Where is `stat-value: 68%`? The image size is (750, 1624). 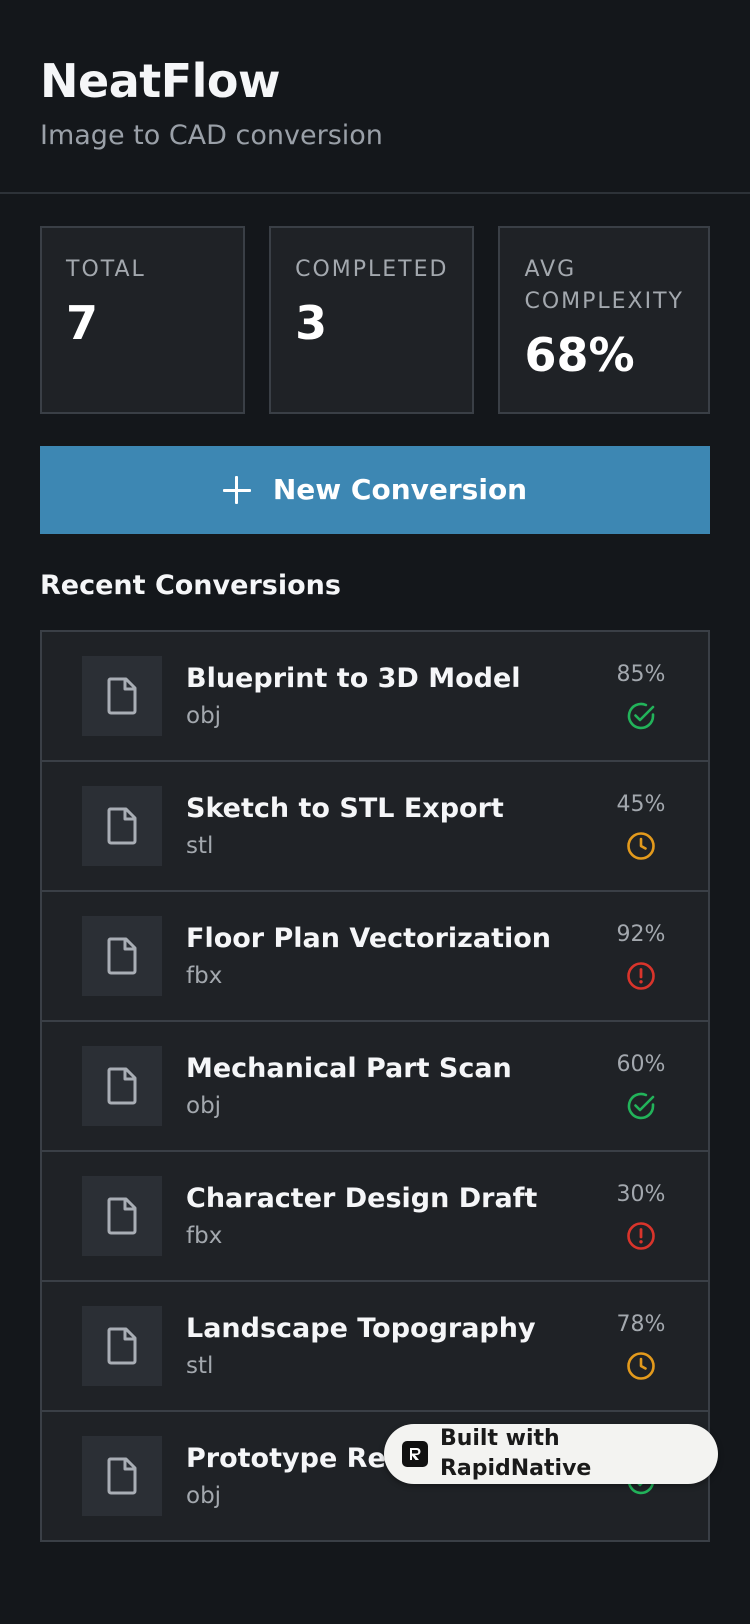
stat-value: 68% is located at coordinates (579, 355).